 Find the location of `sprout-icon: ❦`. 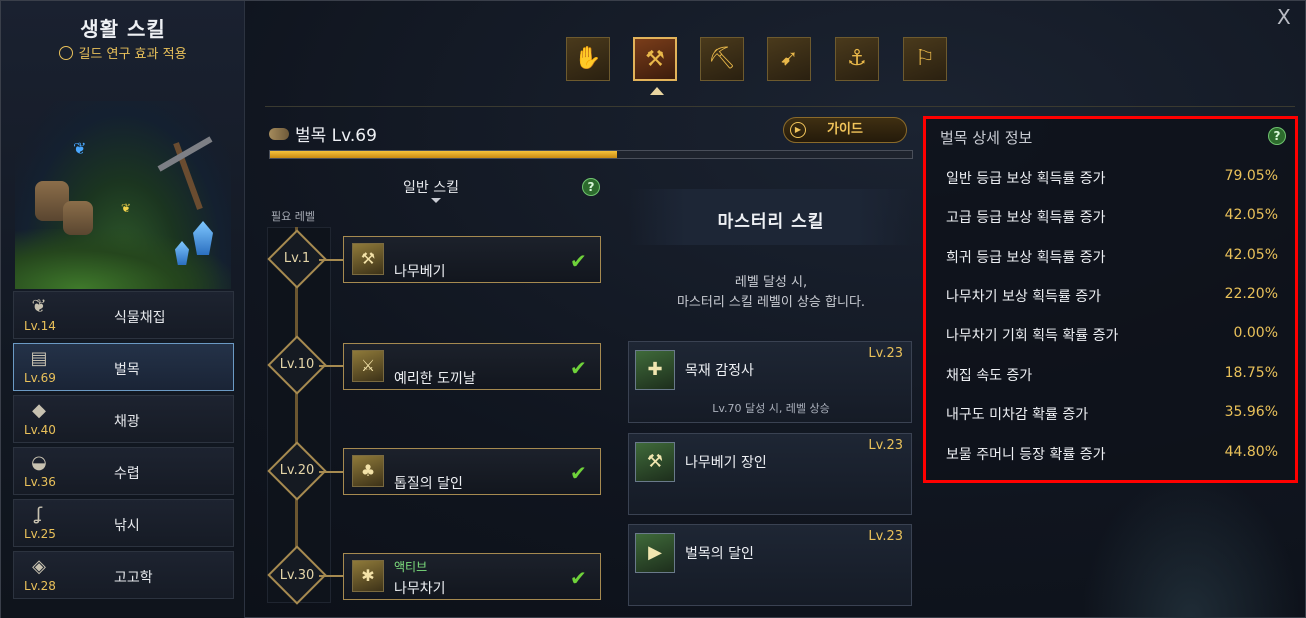

sprout-icon: ❦ is located at coordinates (39, 306).